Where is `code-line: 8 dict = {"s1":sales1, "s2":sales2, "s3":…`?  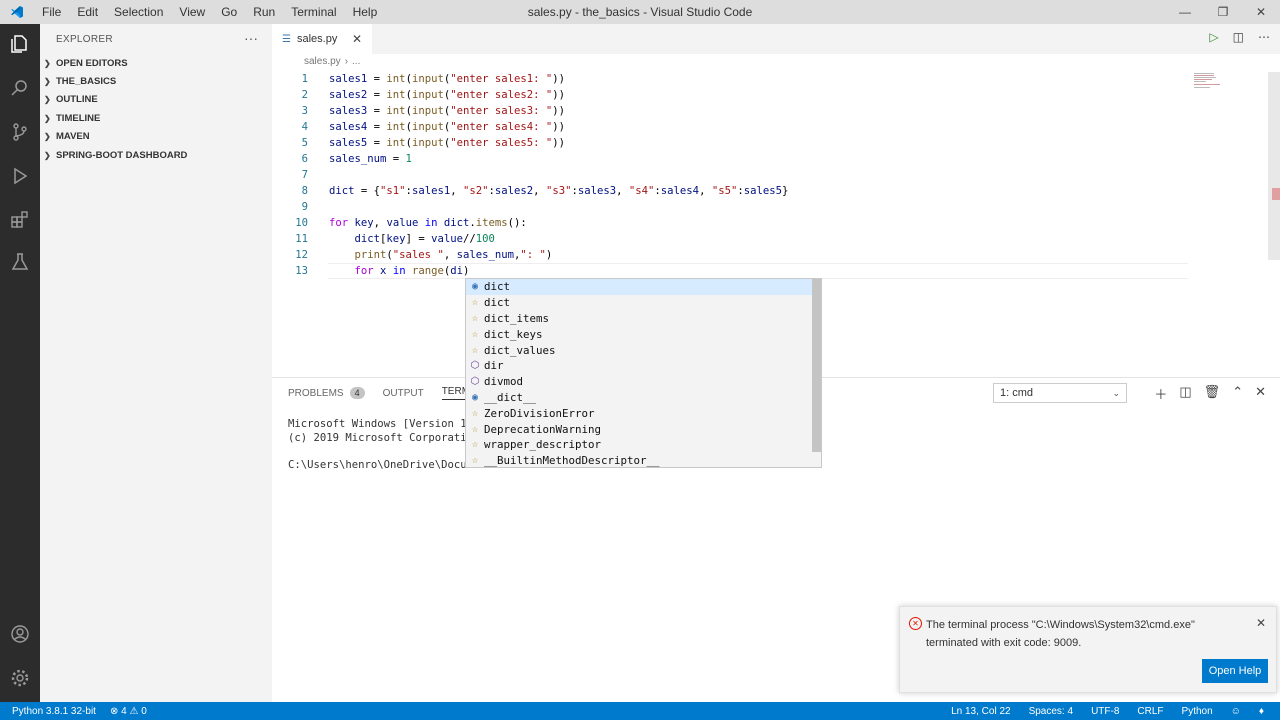 code-line: 8 dict = {"s1":sales1, "s2":sales2, "s3":… is located at coordinates (772, 191).